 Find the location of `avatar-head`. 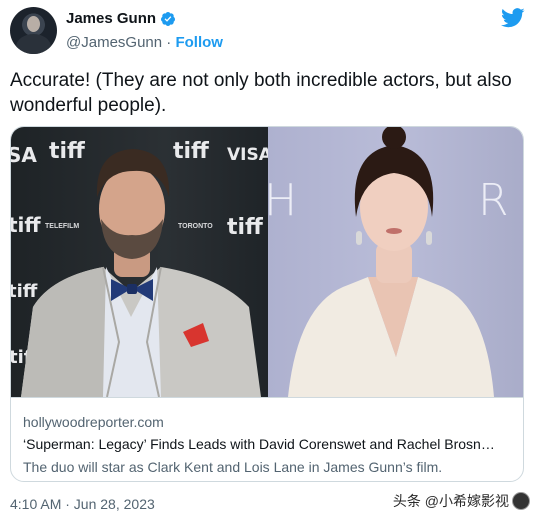

avatar-head is located at coordinates (33, 24).